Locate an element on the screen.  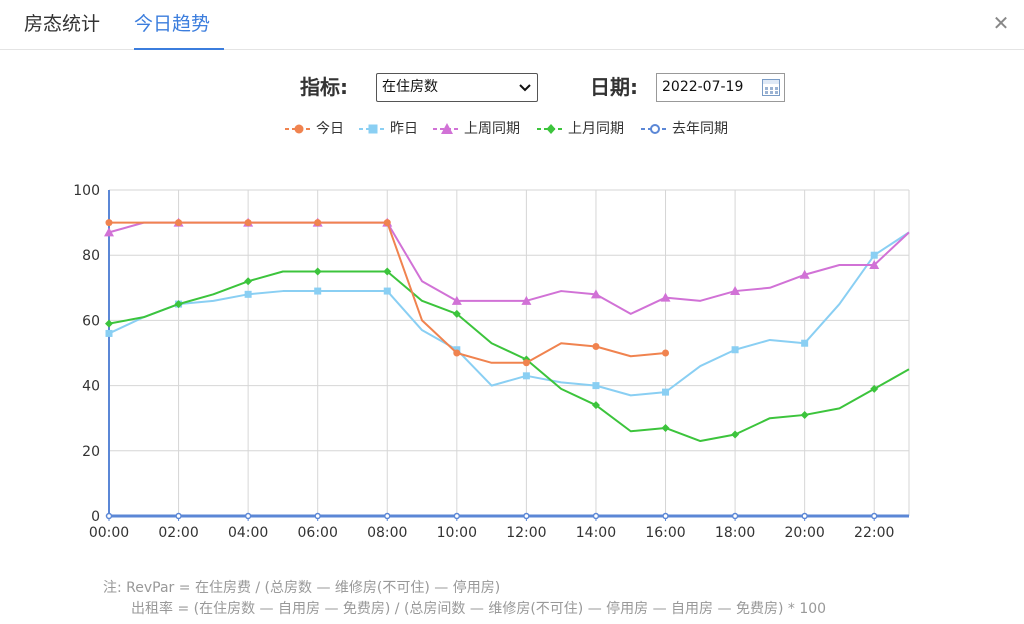
date-input-value: 2022-07-19 is located at coordinates (703, 87).